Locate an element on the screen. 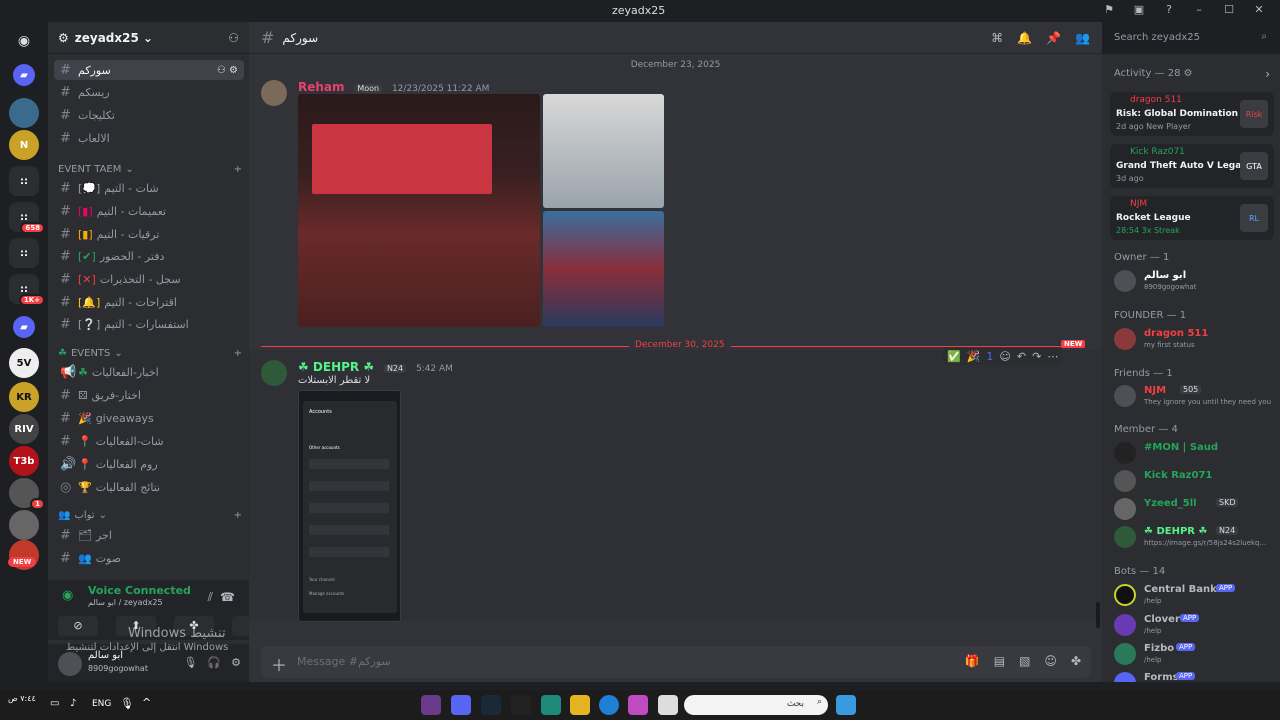 The image size is (1280, 720). disconnect-icon: ☎ is located at coordinates (227, 597).